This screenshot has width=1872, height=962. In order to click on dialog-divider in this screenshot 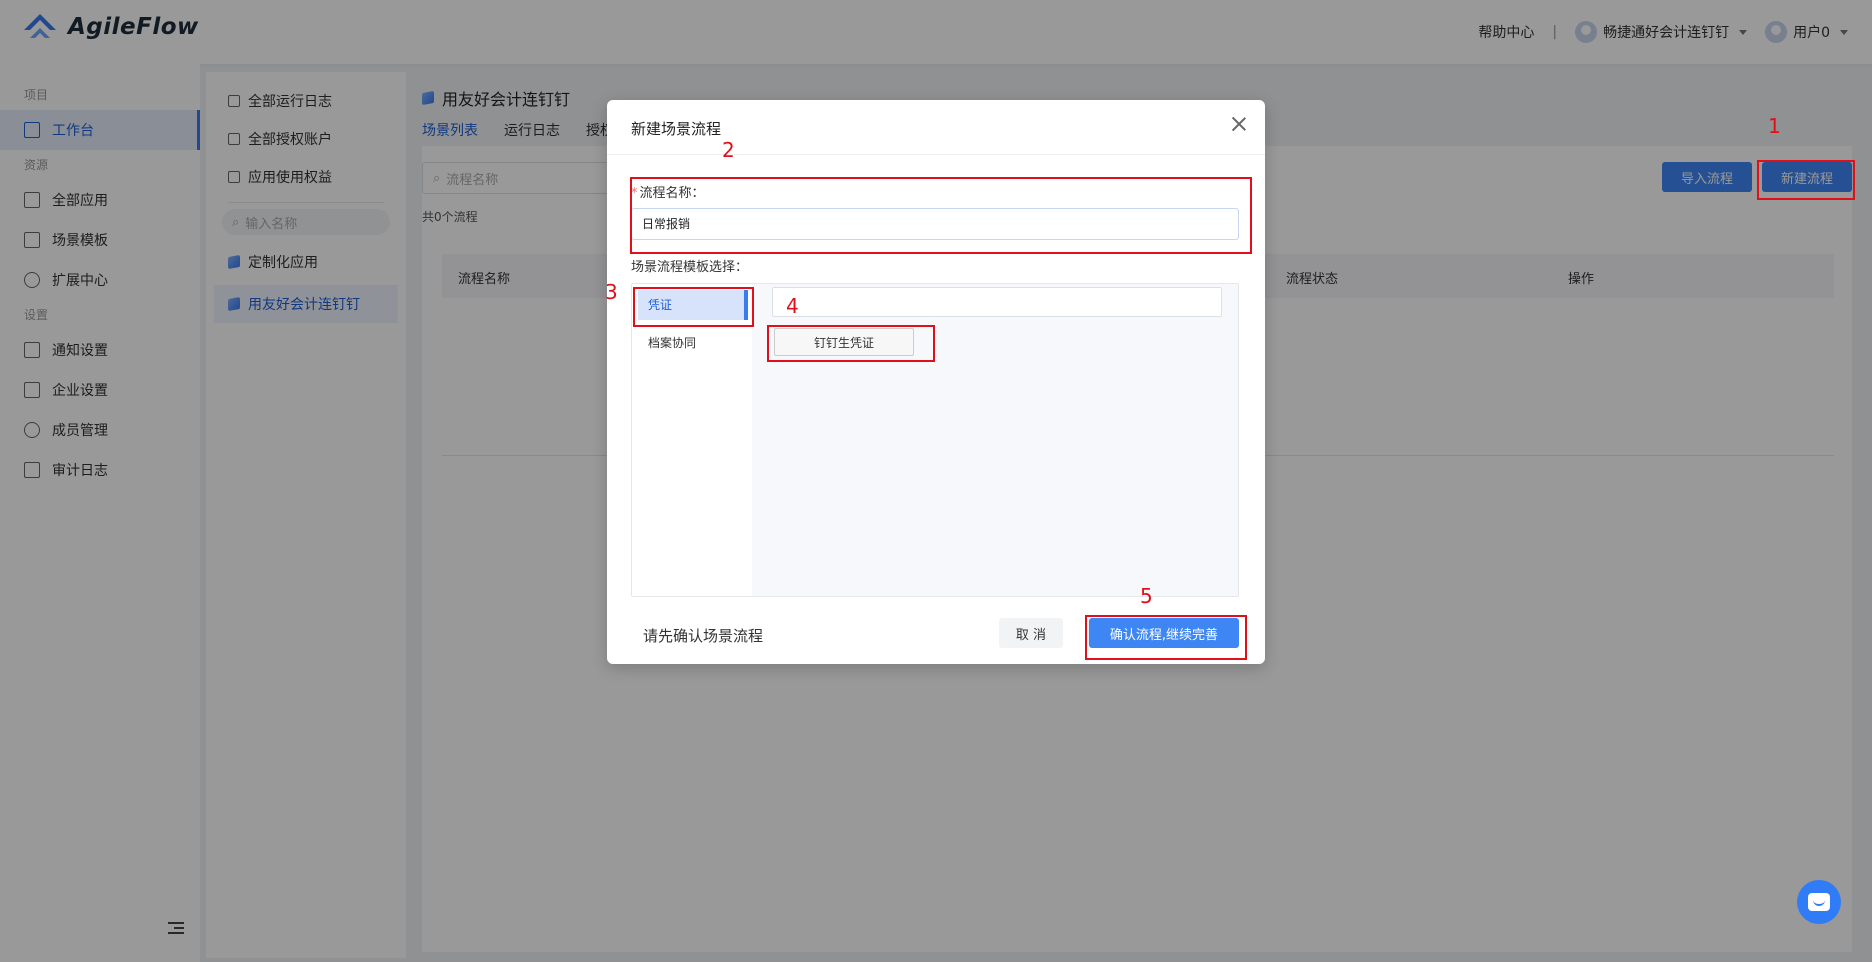, I will do `click(936, 154)`.